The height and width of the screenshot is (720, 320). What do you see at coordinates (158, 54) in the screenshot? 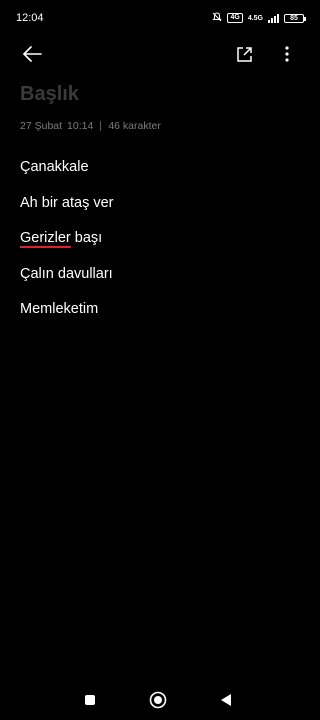
I see `note-toolbar` at bounding box center [158, 54].